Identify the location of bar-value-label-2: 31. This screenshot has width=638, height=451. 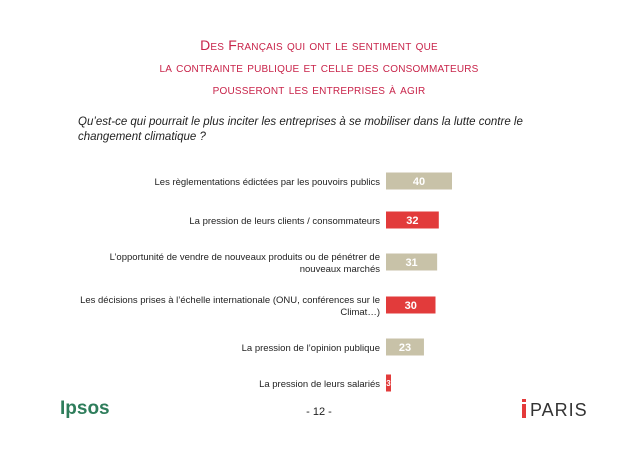
(411, 263).